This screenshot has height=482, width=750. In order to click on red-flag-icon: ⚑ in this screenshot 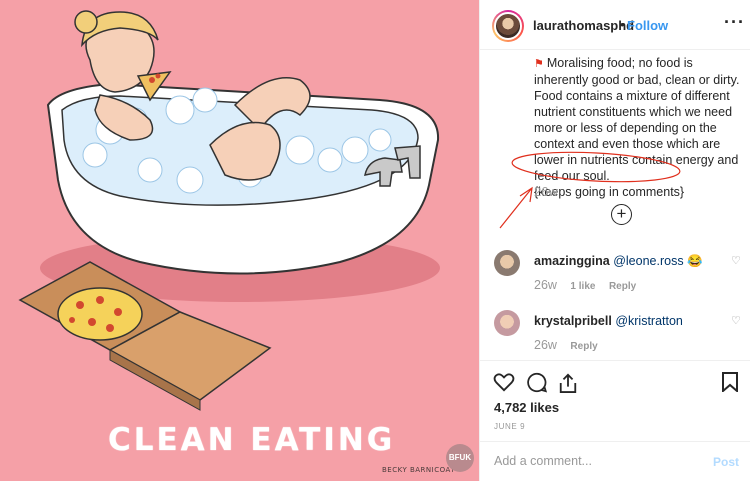, I will do `click(539, 64)`.